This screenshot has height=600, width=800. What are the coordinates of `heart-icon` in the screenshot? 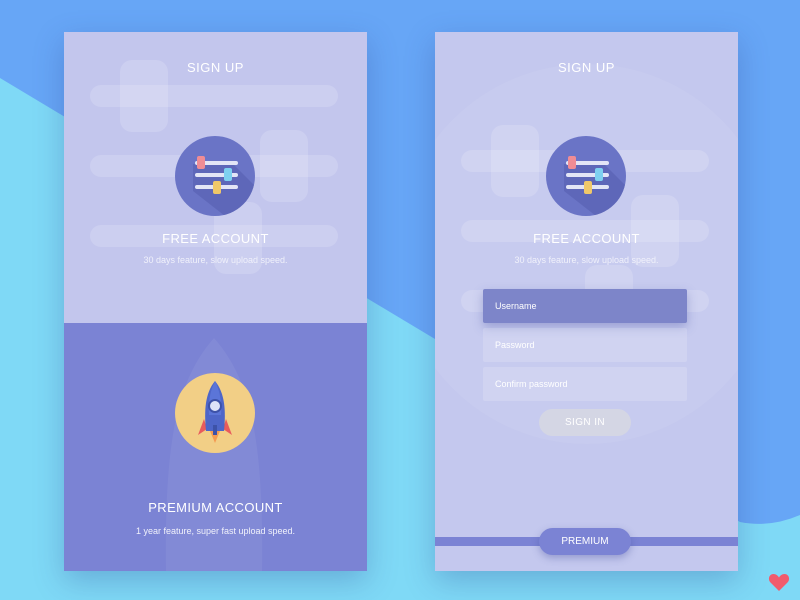 It's located at (779, 582).